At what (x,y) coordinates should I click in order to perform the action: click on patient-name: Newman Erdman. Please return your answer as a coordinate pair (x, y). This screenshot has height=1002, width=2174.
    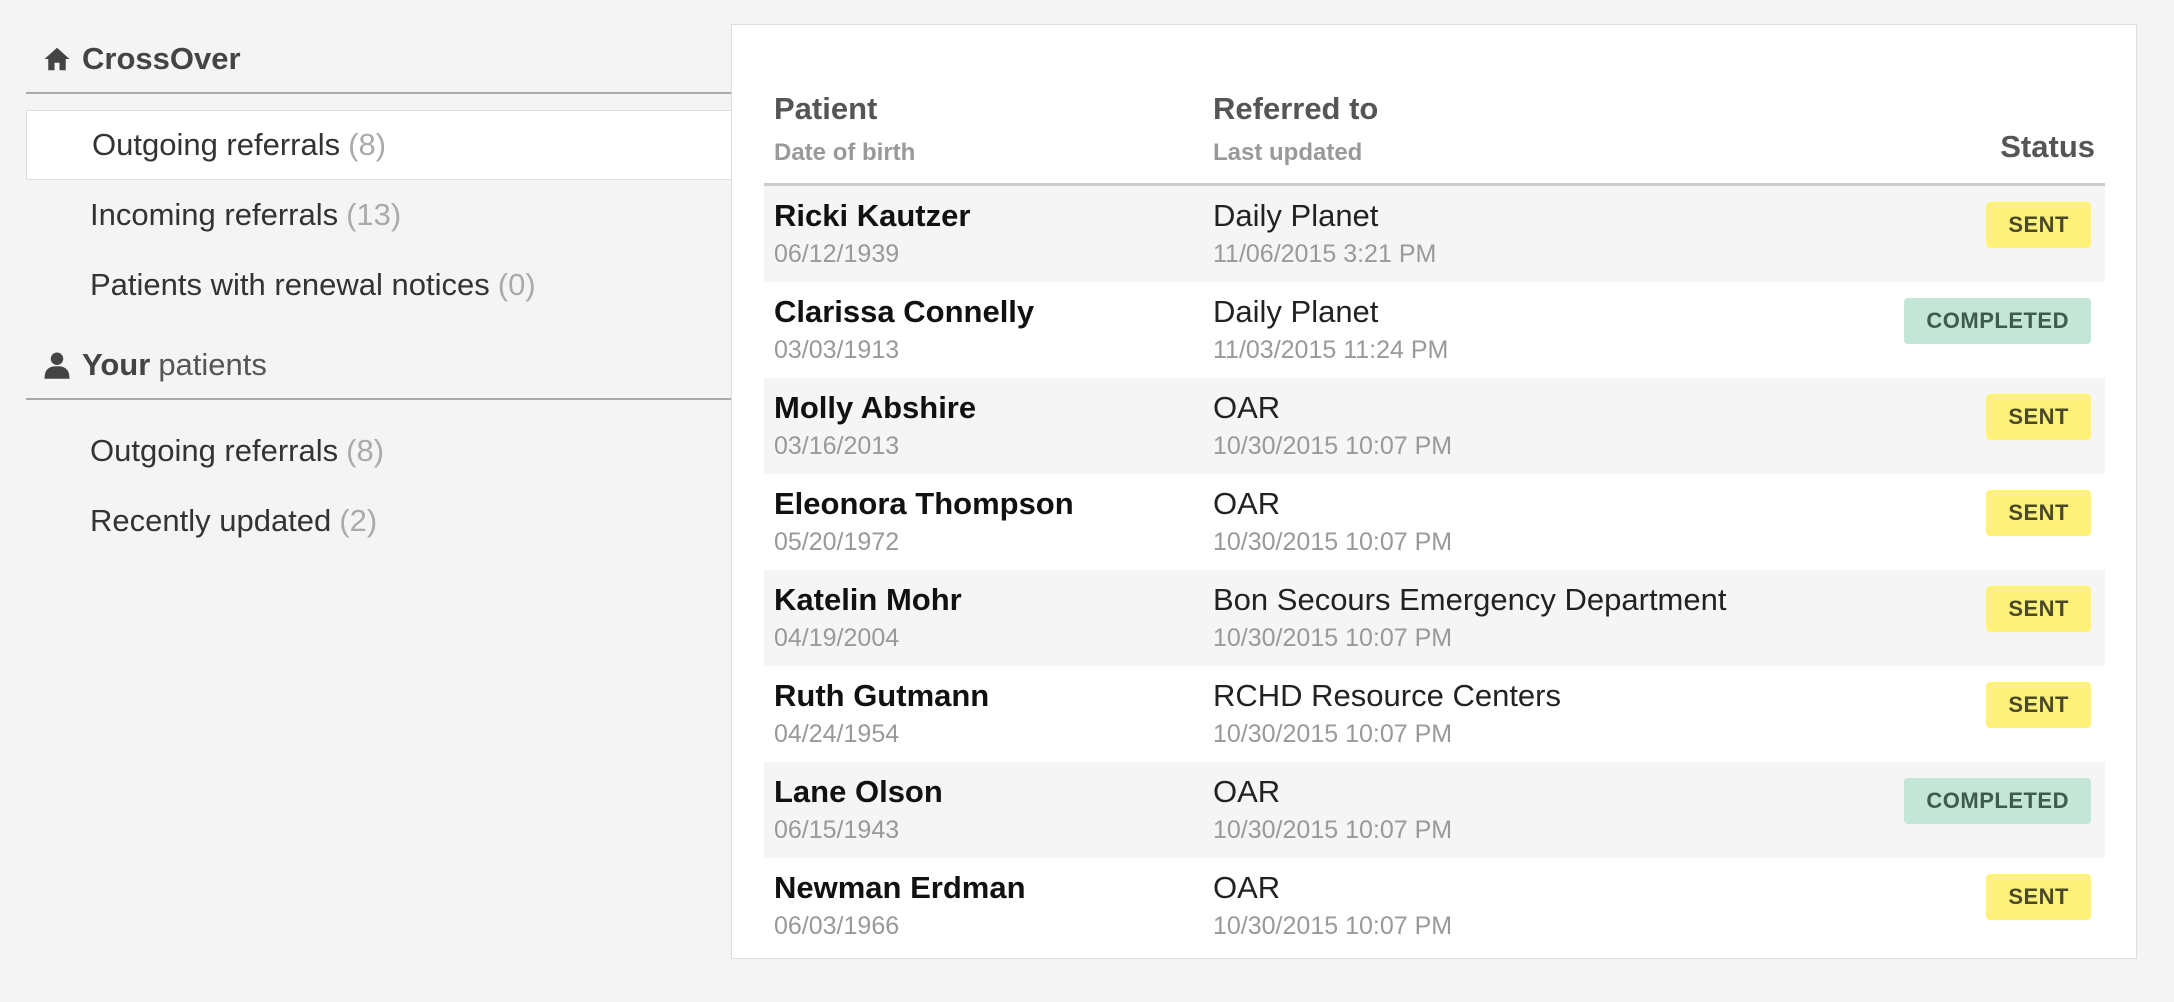
    Looking at the image, I should click on (900, 887).